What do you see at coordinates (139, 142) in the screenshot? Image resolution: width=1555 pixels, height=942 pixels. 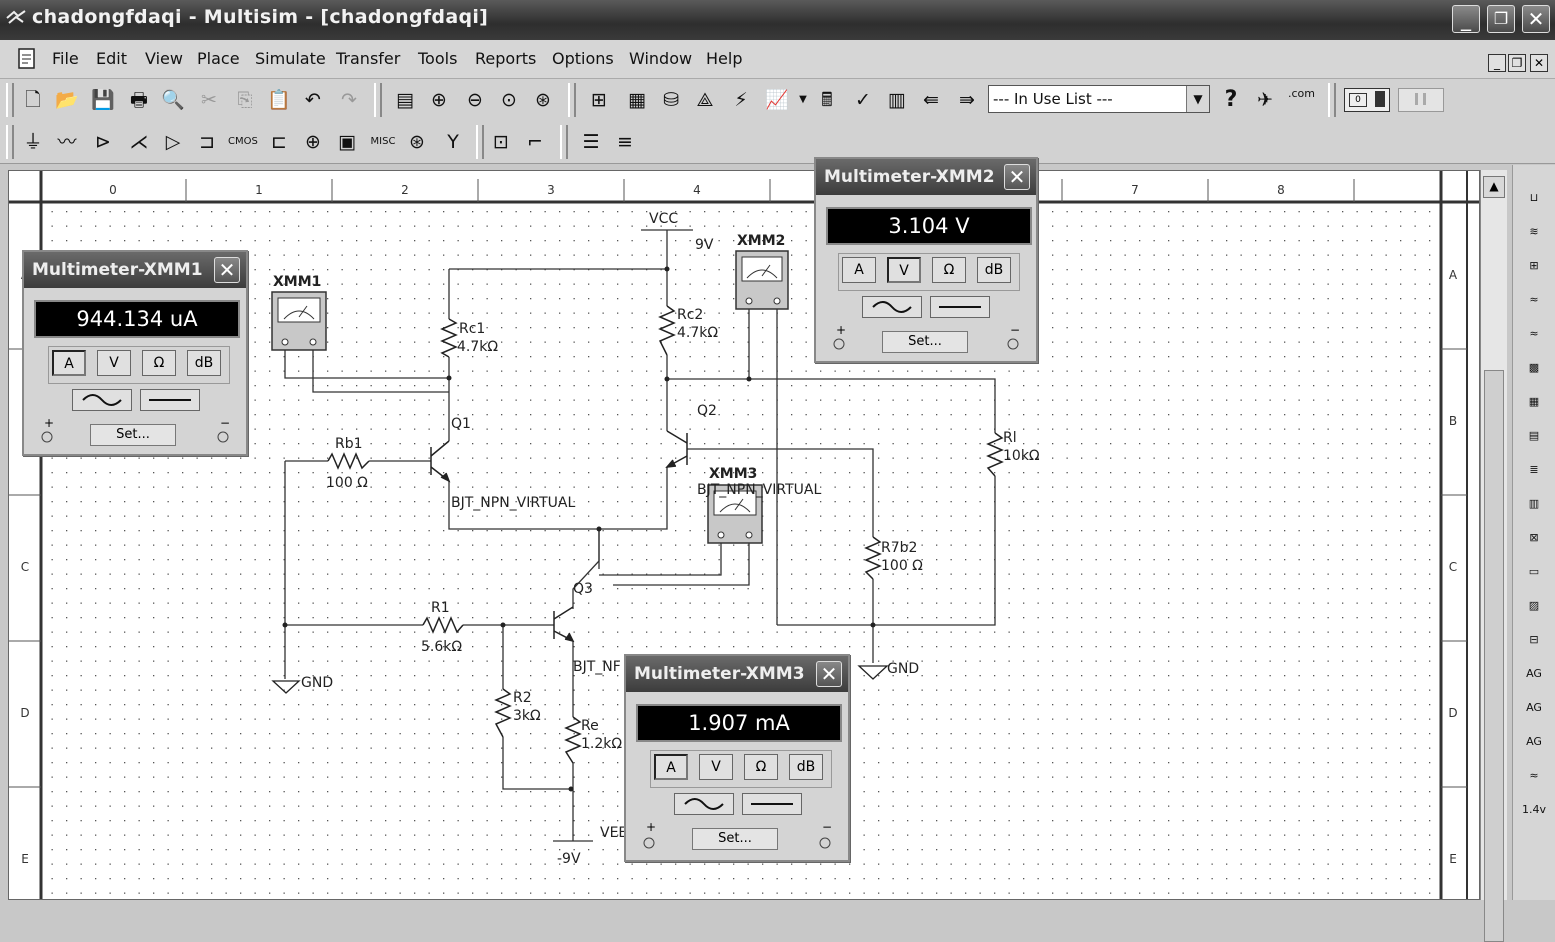 I see `transistor-icon: ⋌` at bounding box center [139, 142].